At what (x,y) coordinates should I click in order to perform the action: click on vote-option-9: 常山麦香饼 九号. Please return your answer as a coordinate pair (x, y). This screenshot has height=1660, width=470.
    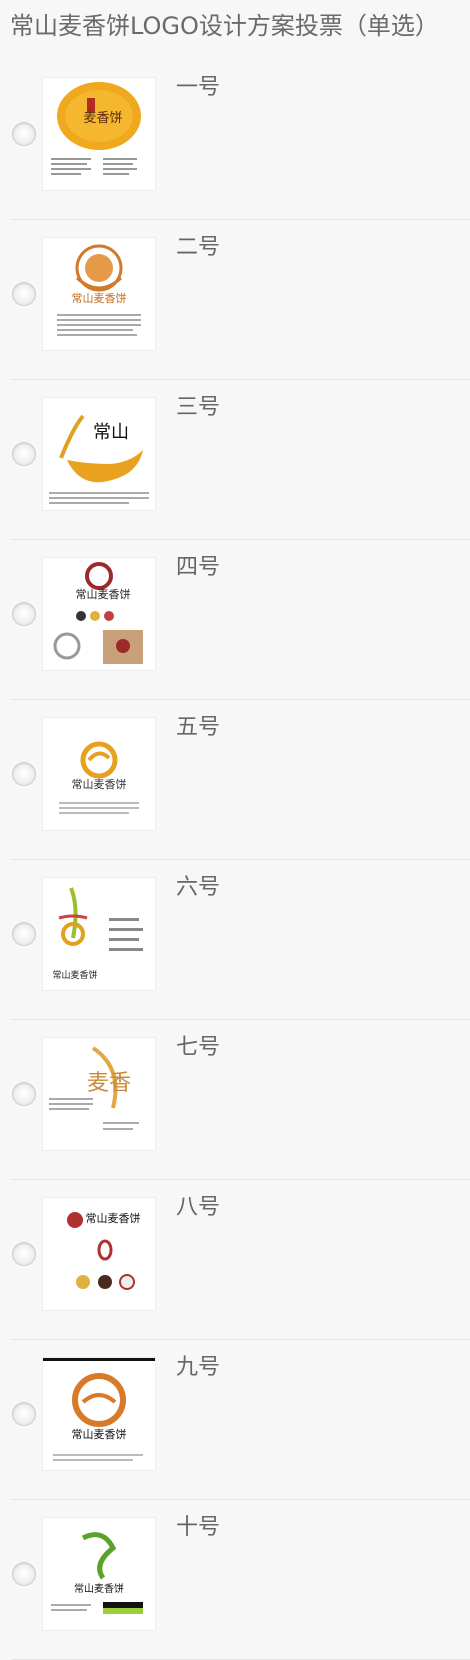
    Looking at the image, I should click on (241, 1420).